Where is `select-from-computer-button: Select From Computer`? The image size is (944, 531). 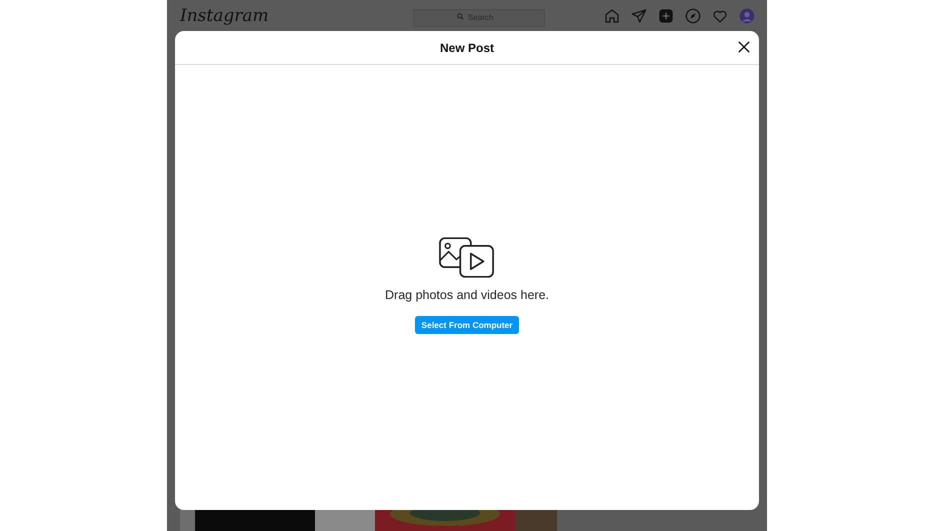 select-from-computer-button: Select From Computer is located at coordinates (467, 325).